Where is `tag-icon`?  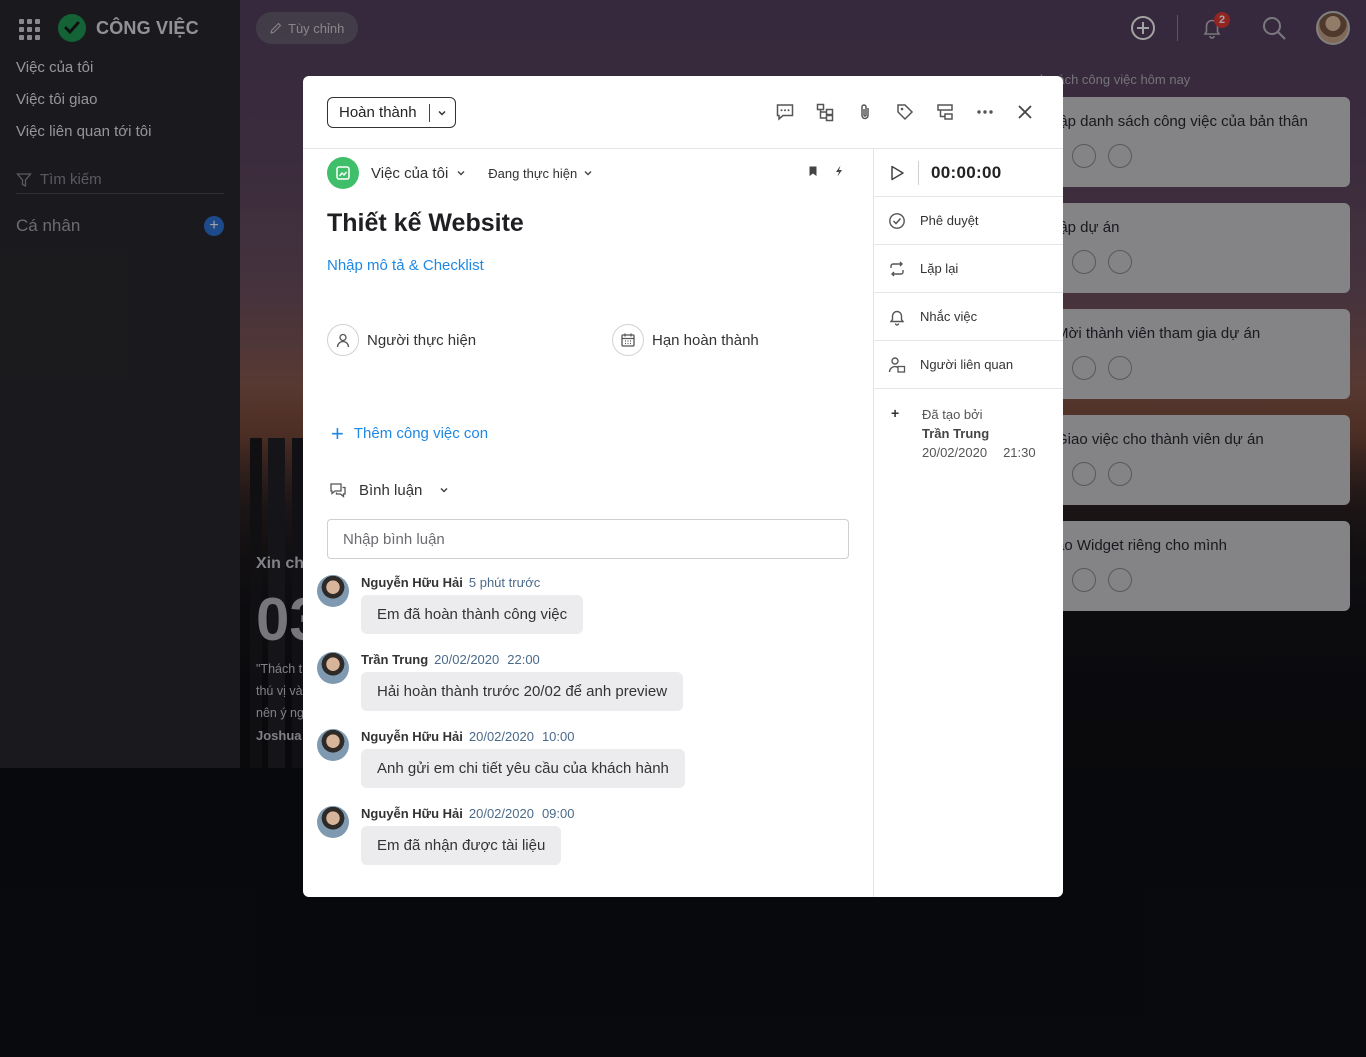
tag-icon is located at coordinates (905, 112).